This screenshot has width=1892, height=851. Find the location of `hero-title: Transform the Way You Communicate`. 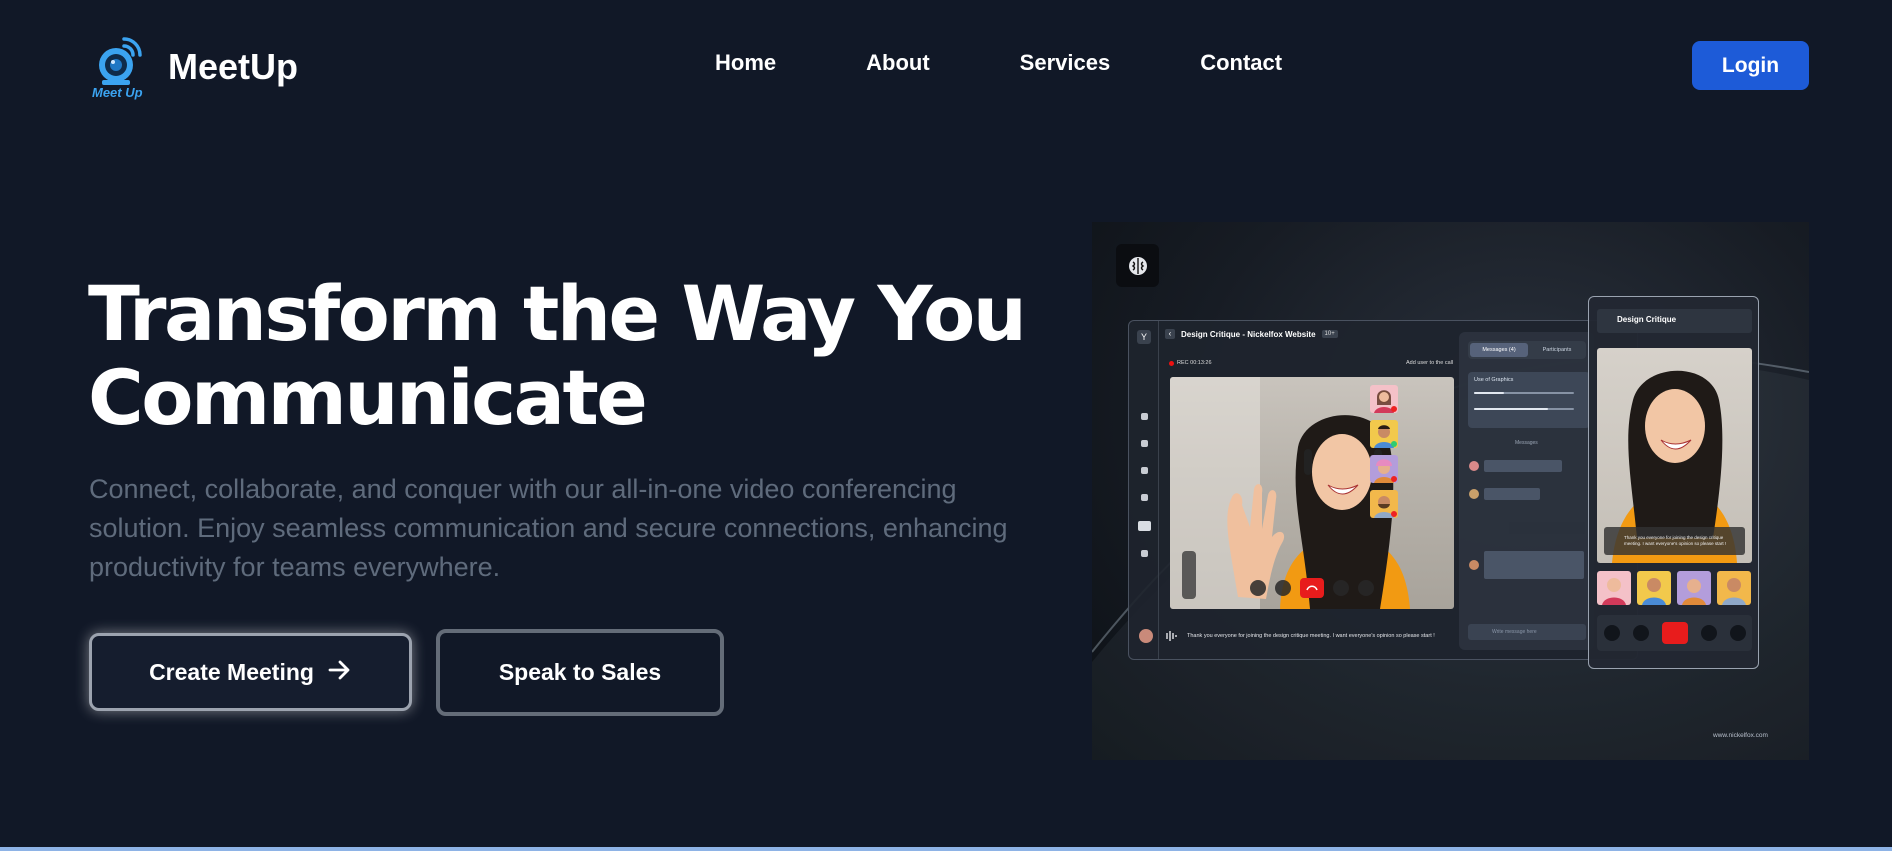

hero-title: Transform the Way You Communicate is located at coordinates (557, 355).